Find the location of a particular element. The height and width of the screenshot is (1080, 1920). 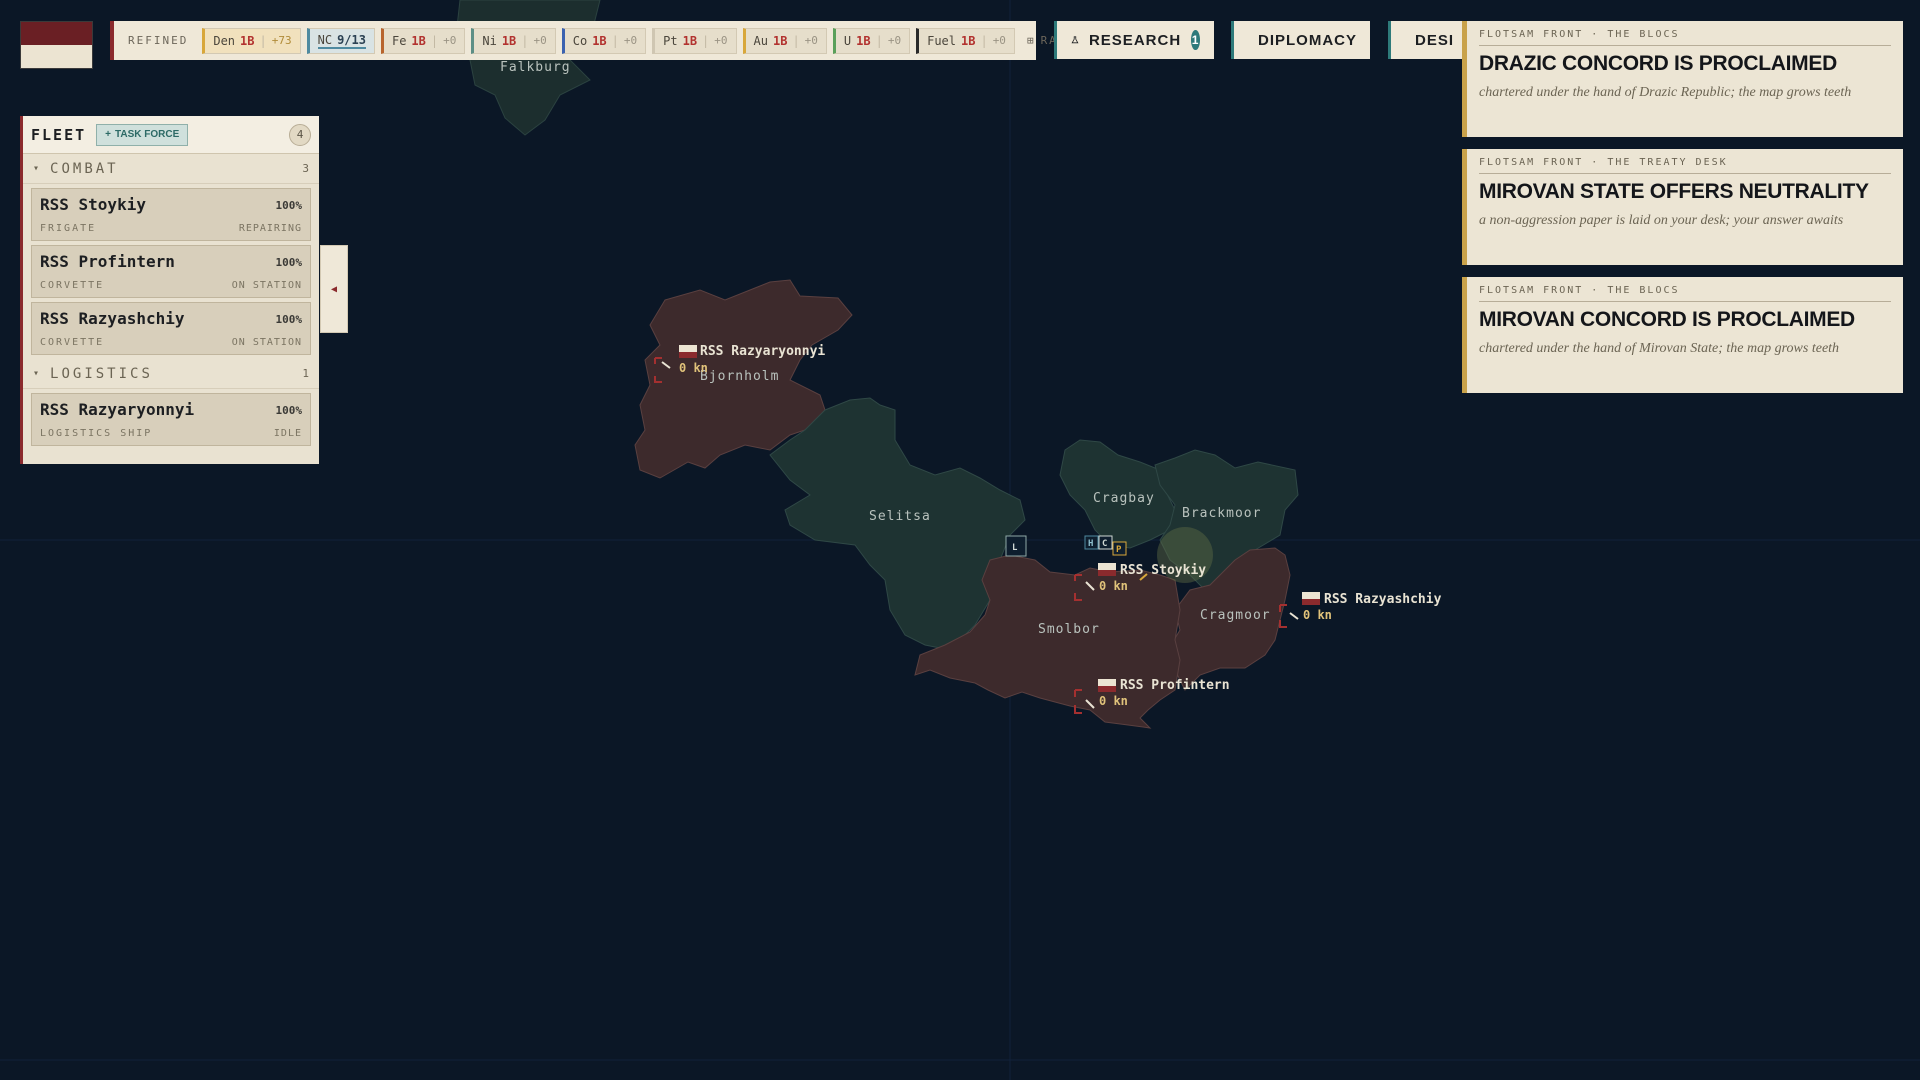

resource-fe: Fe 1B | +0 is located at coordinates (423, 40).